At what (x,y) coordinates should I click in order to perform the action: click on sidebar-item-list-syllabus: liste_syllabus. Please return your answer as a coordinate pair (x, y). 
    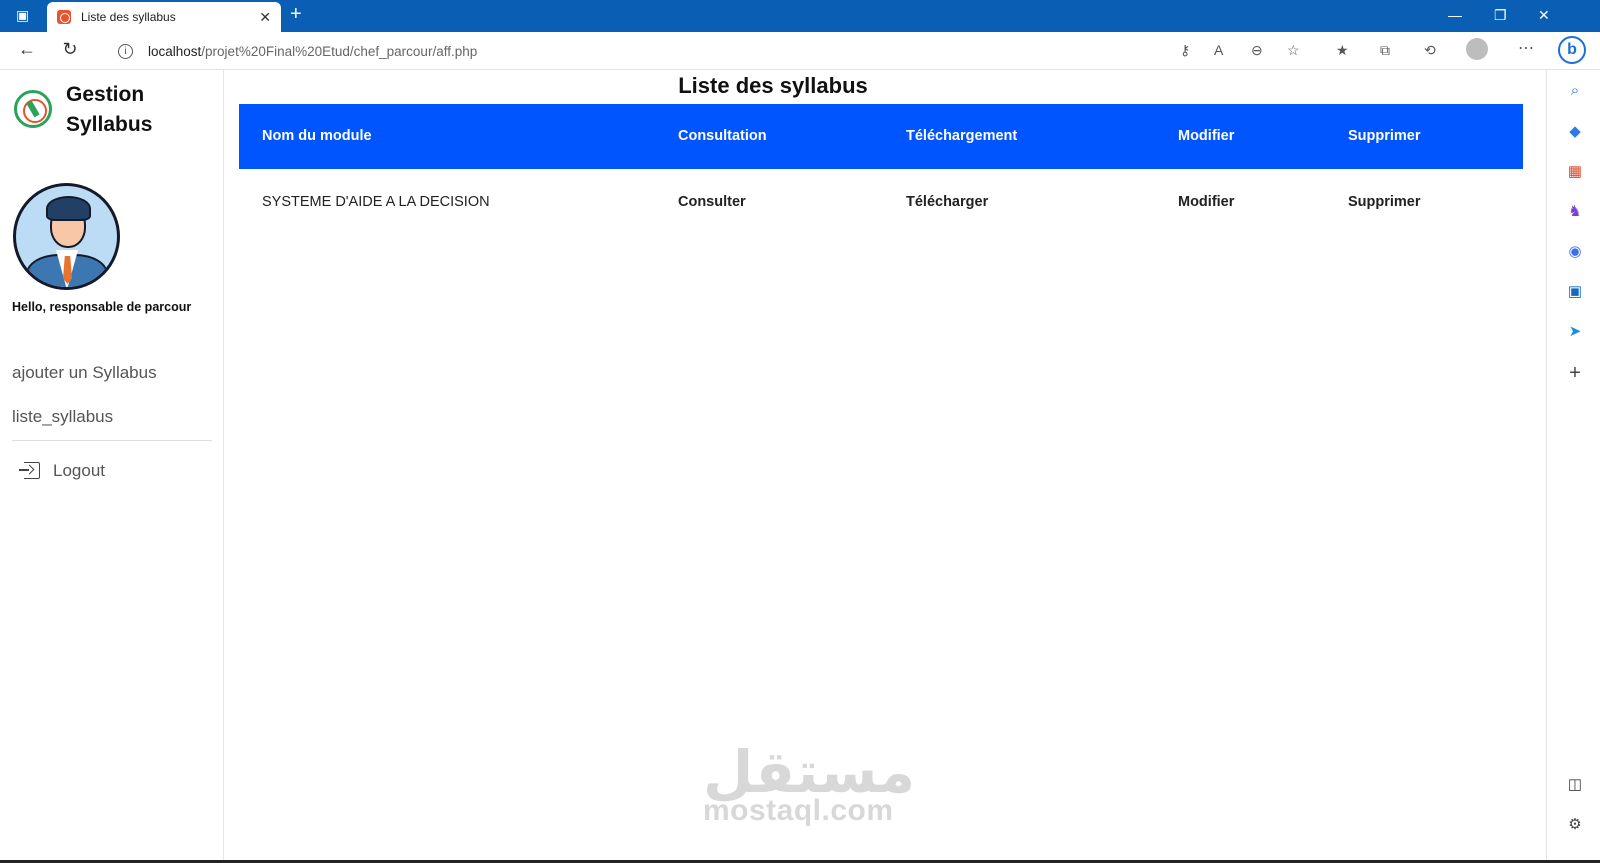
    Looking at the image, I should click on (62, 417).